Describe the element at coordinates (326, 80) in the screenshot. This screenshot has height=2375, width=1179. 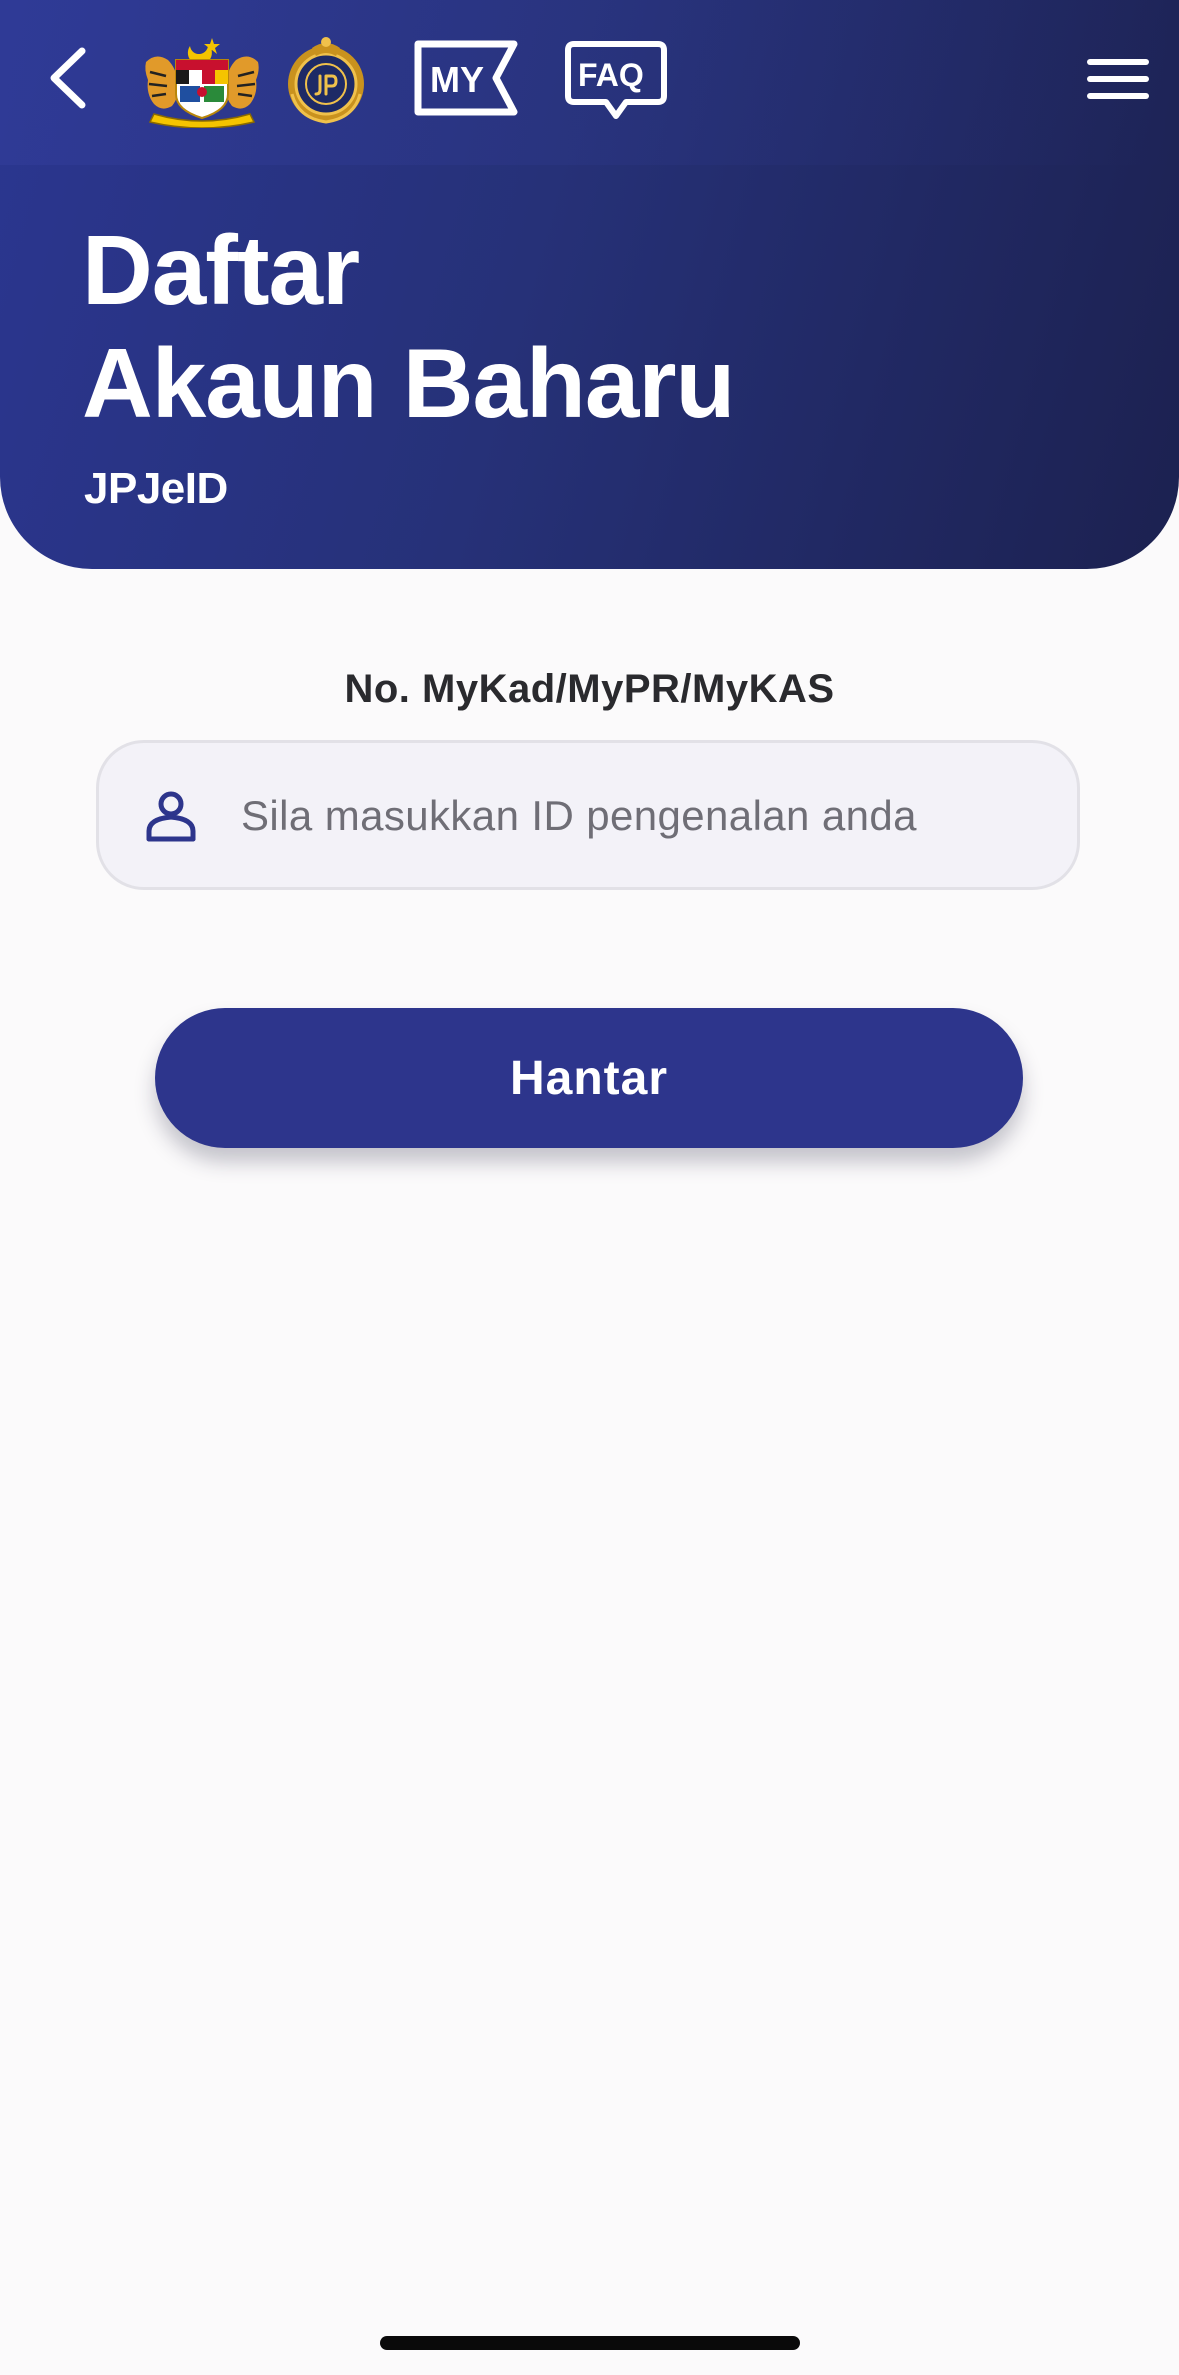
I see `jpj-logo` at that location.